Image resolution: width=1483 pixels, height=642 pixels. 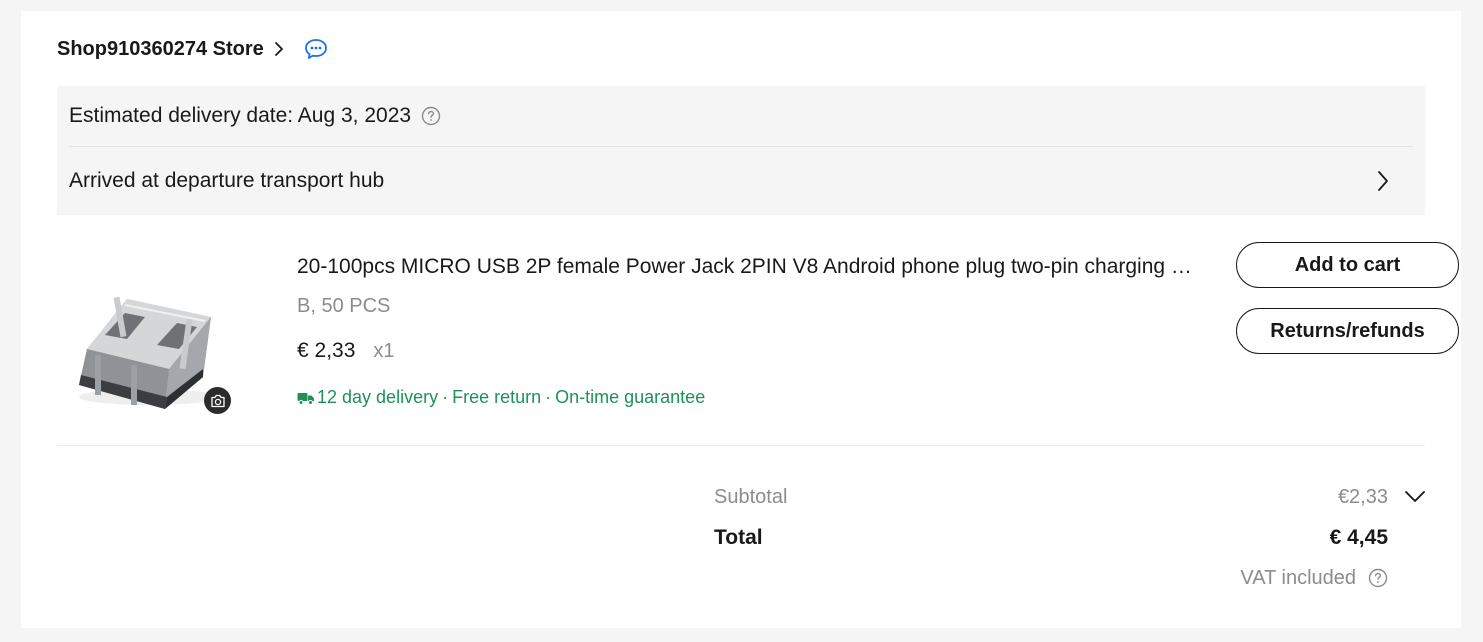 I want to click on vat-row: VAT included, so click(x=1070, y=578).